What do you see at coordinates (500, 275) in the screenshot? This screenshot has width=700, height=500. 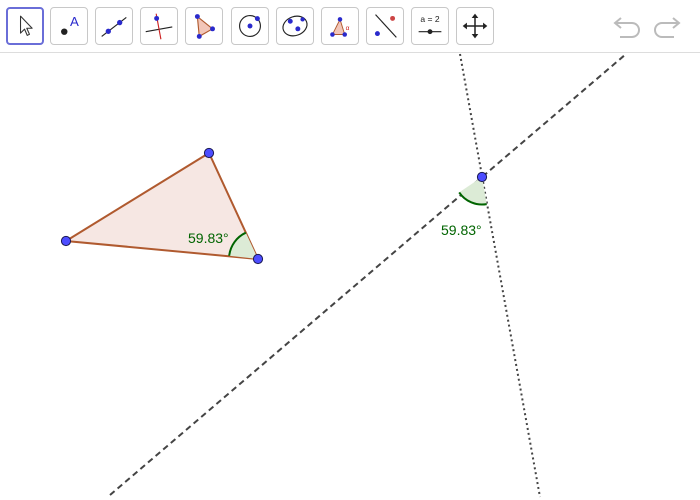 I see `dotted-line` at bounding box center [500, 275].